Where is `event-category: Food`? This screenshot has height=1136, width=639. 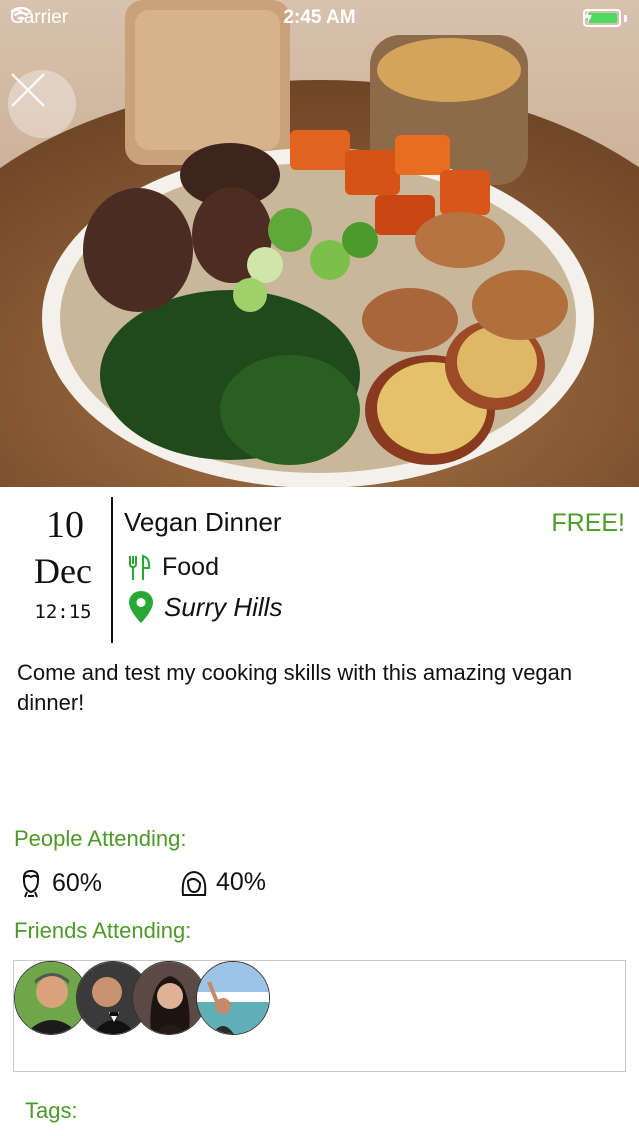
event-category: Food is located at coordinates (173, 567).